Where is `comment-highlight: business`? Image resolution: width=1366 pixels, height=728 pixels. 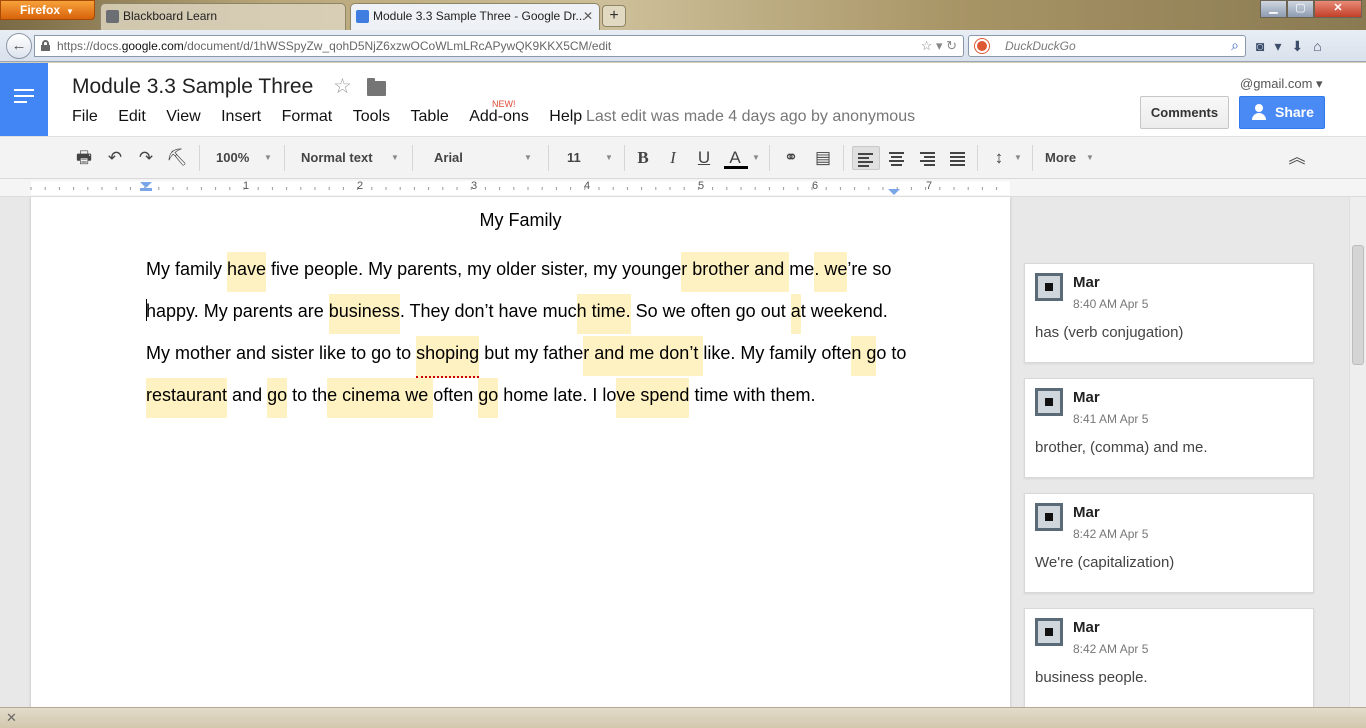
comment-highlight: business is located at coordinates (364, 314).